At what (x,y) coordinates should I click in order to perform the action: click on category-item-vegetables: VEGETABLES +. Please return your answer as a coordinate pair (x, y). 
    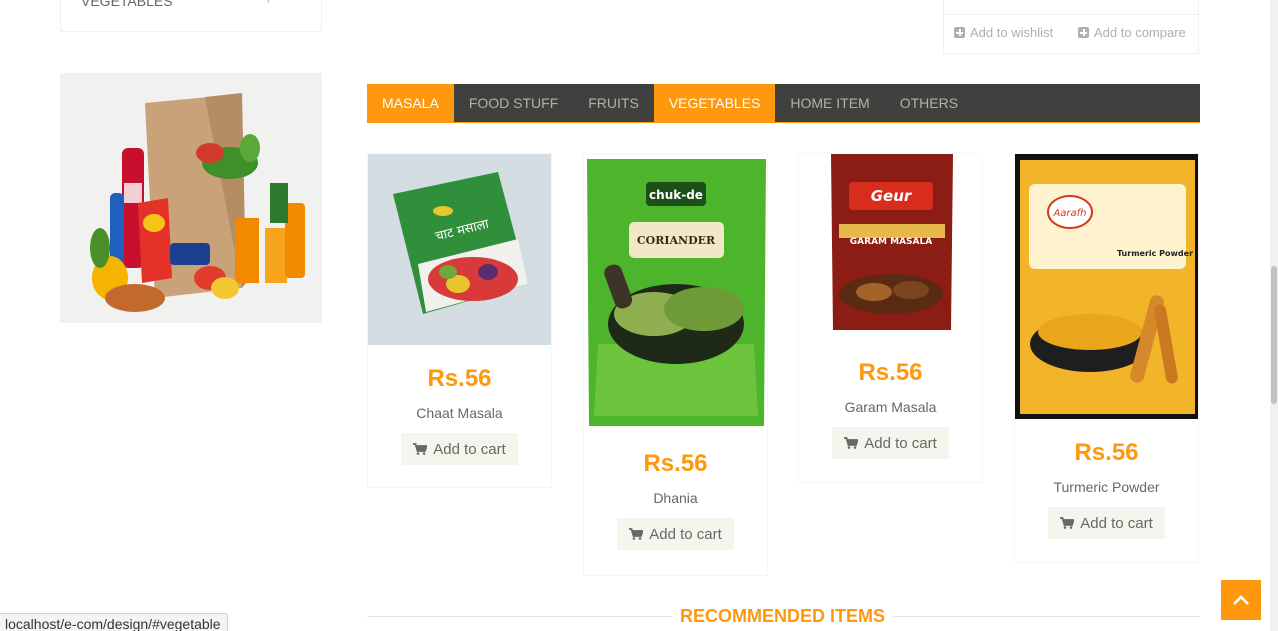
    Looking at the image, I should click on (192, 4).